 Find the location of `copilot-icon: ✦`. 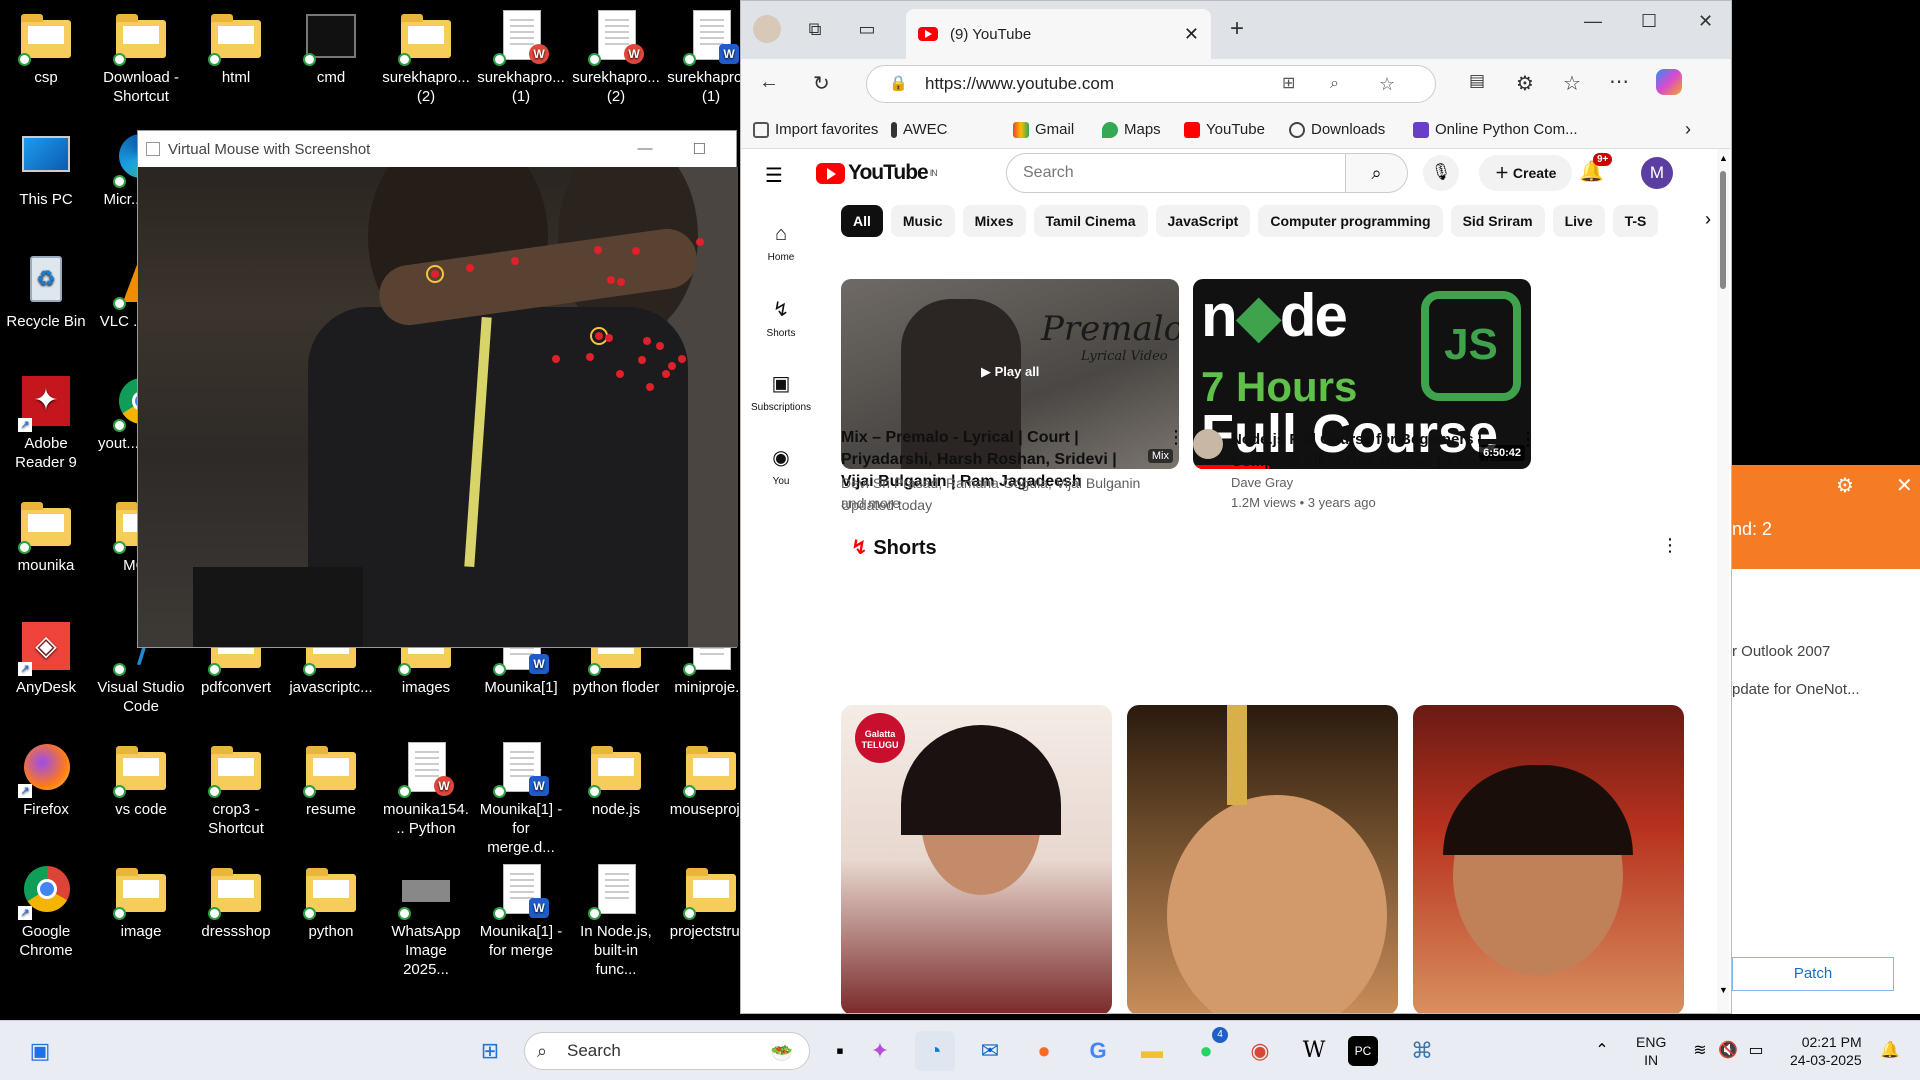

copilot-icon: ✦ is located at coordinates (880, 1051).